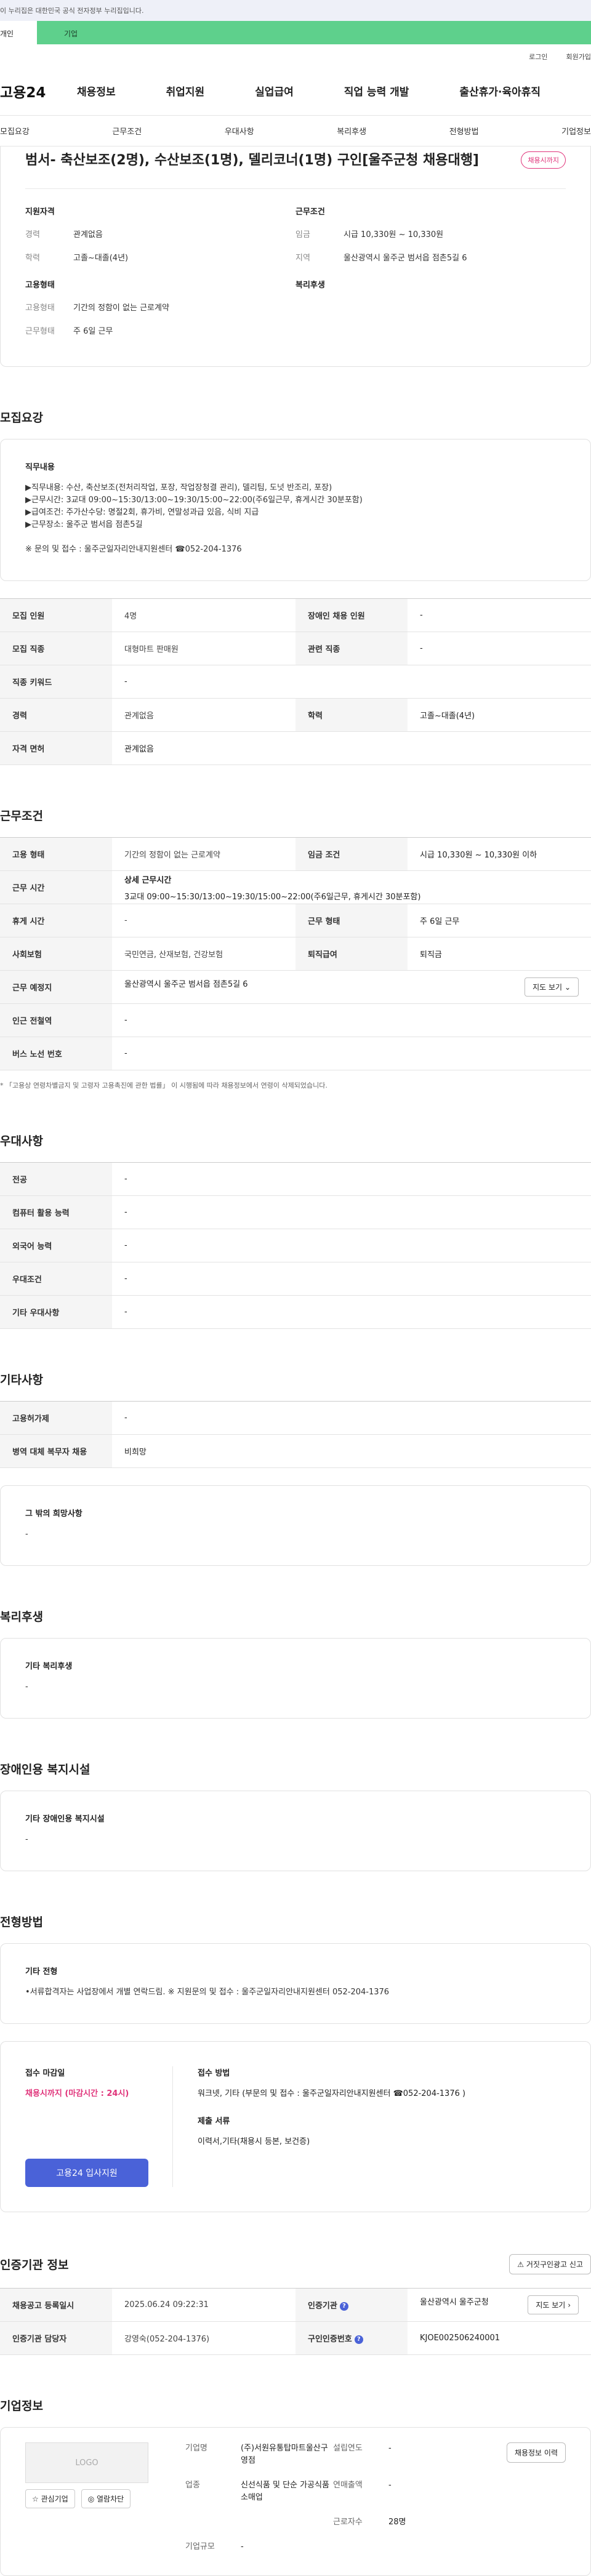 The height and width of the screenshot is (2576, 591). Describe the element at coordinates (34, 2265) in the screenshot. I see `section-agency-title: 인증기관 정보` at that location.